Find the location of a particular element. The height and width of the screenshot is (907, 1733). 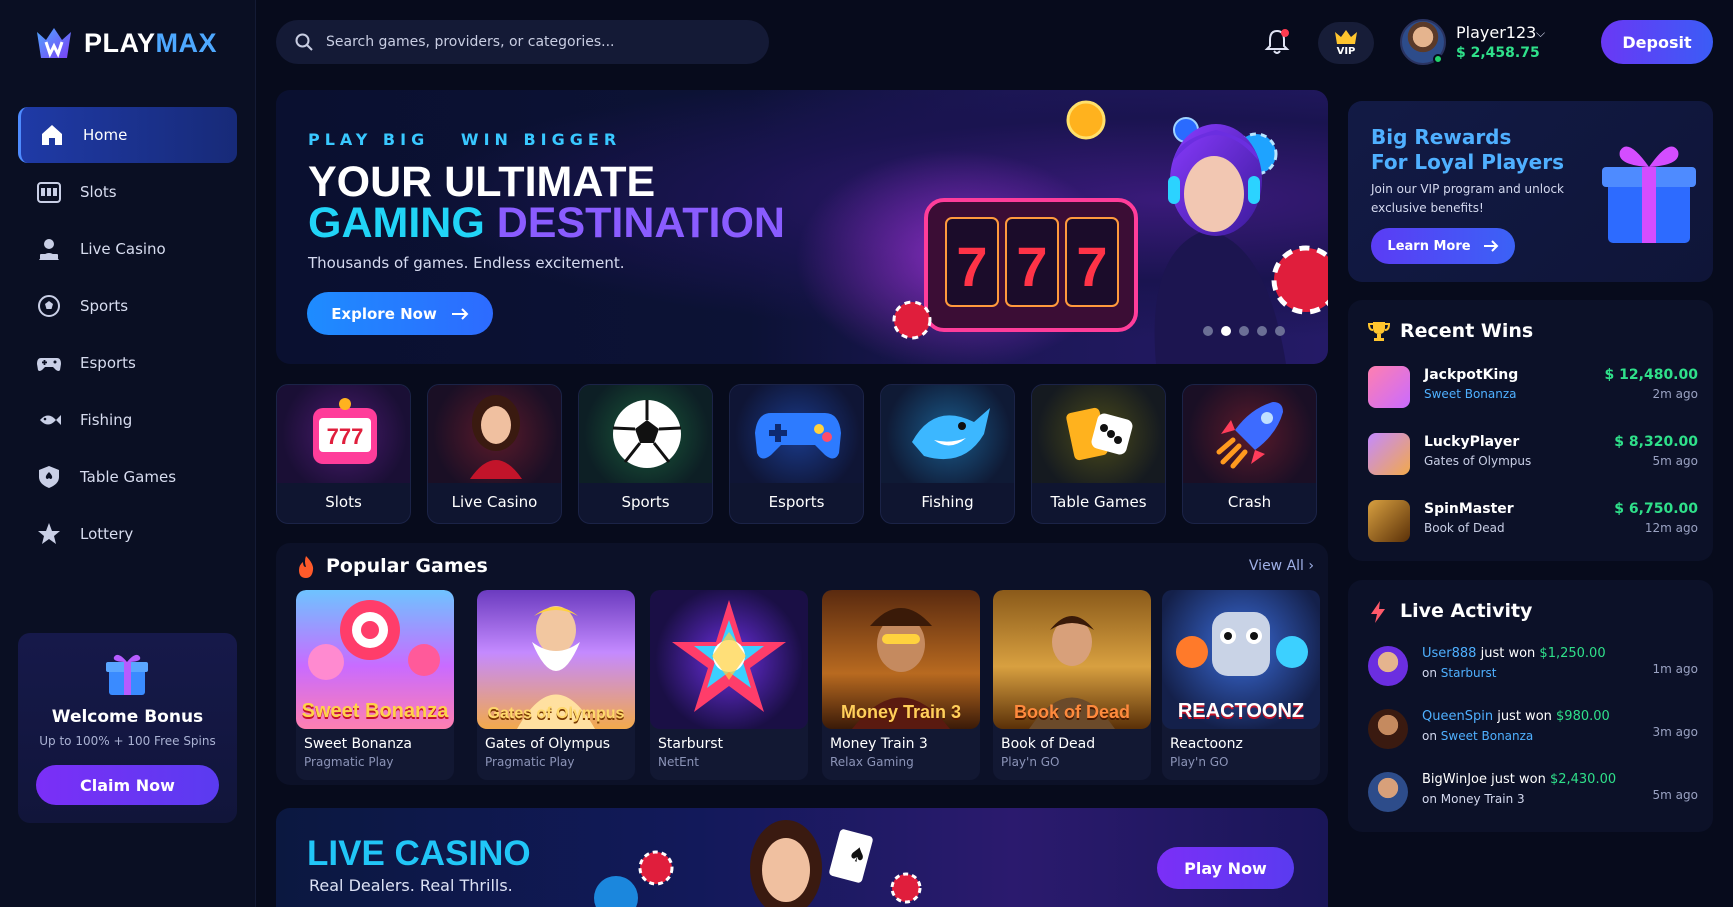

sidebar-item-label: Live Casino is located at coordinates (123, 249).